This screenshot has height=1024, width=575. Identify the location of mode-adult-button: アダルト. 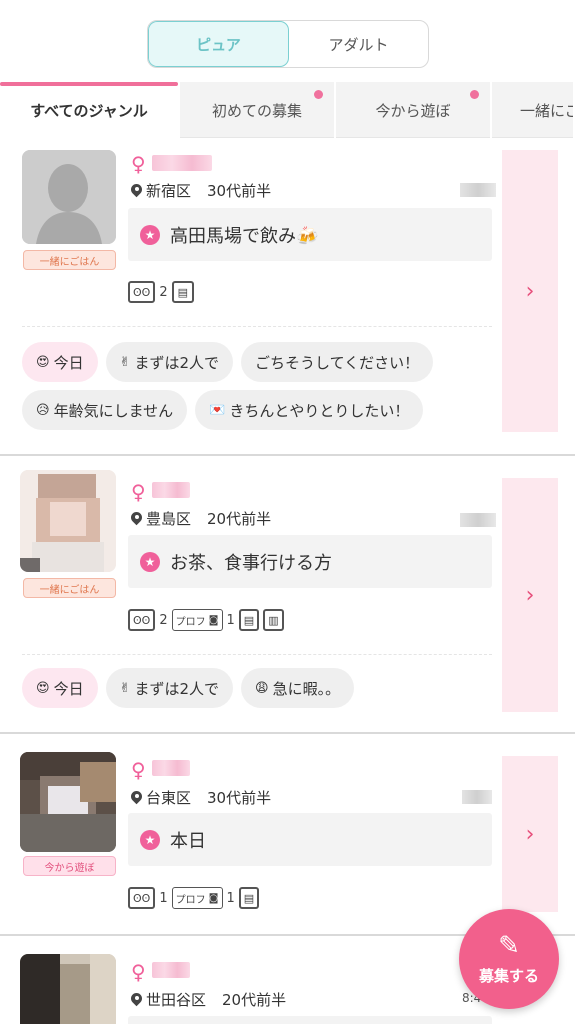
(358, 44).